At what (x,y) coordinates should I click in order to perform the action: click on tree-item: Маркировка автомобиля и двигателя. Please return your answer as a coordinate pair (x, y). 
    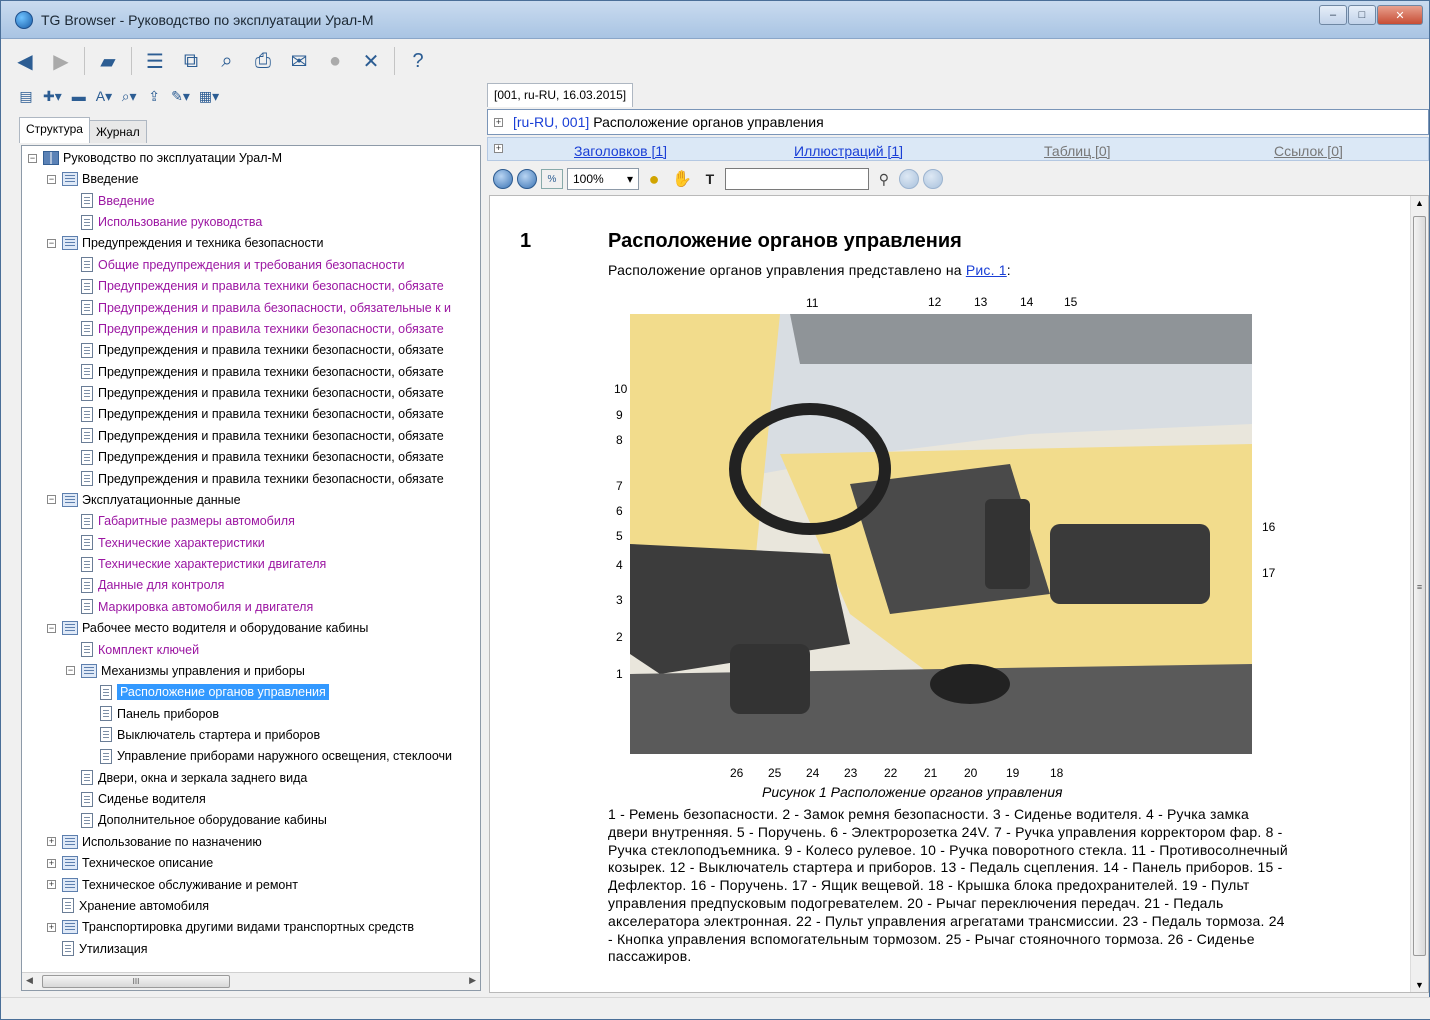
    Looking at the image, I should click on (189, 607).